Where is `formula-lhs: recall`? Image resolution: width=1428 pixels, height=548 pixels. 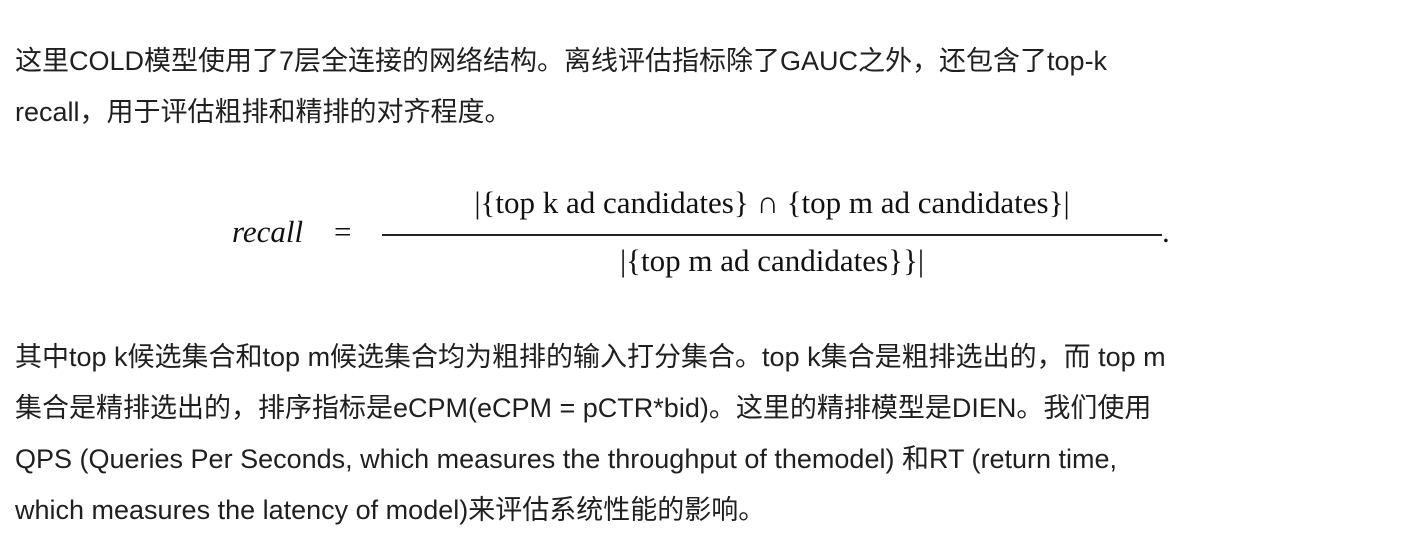 formula-lhs: recall is located at coordinates (268, 231).